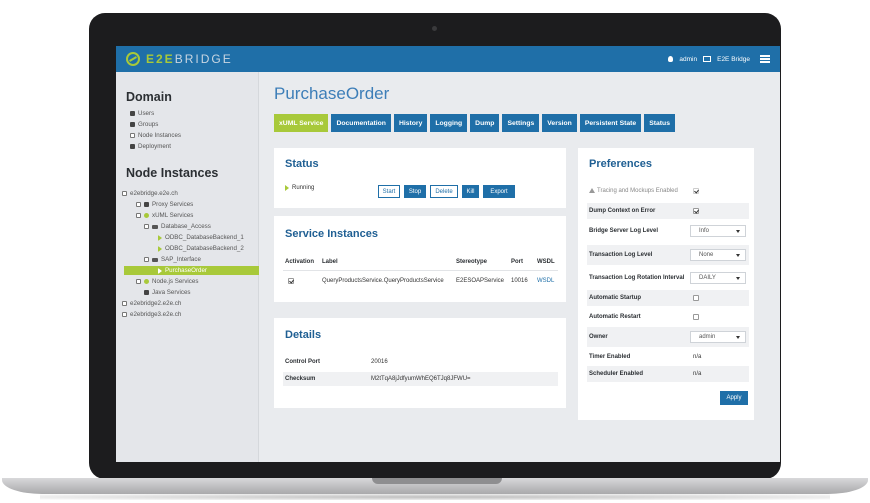 The height and width of the screenshot is (503, 870). Describe the element at coordinates (204, 237) in the screenshot. I see `tree-label: ODBC_DatabaseBackend_1` at that location.